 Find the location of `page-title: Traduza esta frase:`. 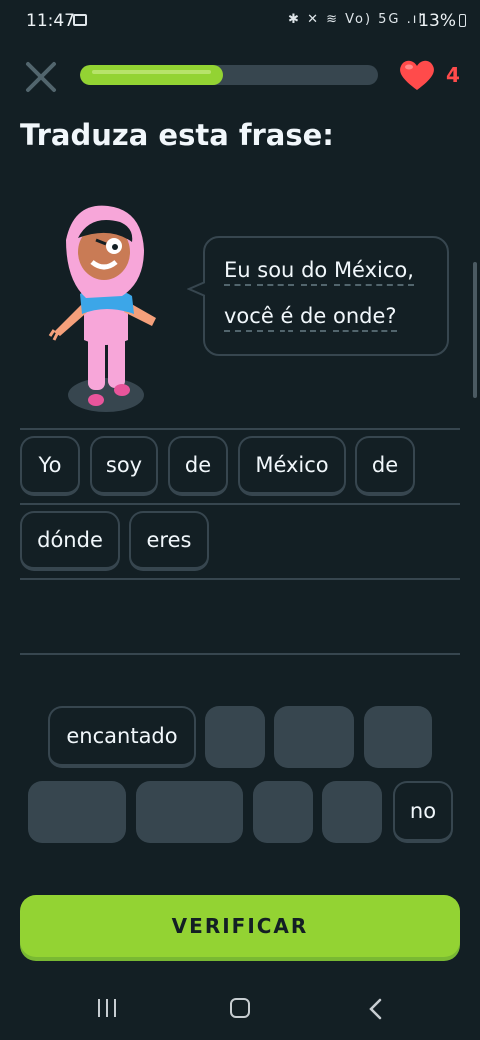

page-title: Traduza esta frase: is located at coordinates (177, 135).